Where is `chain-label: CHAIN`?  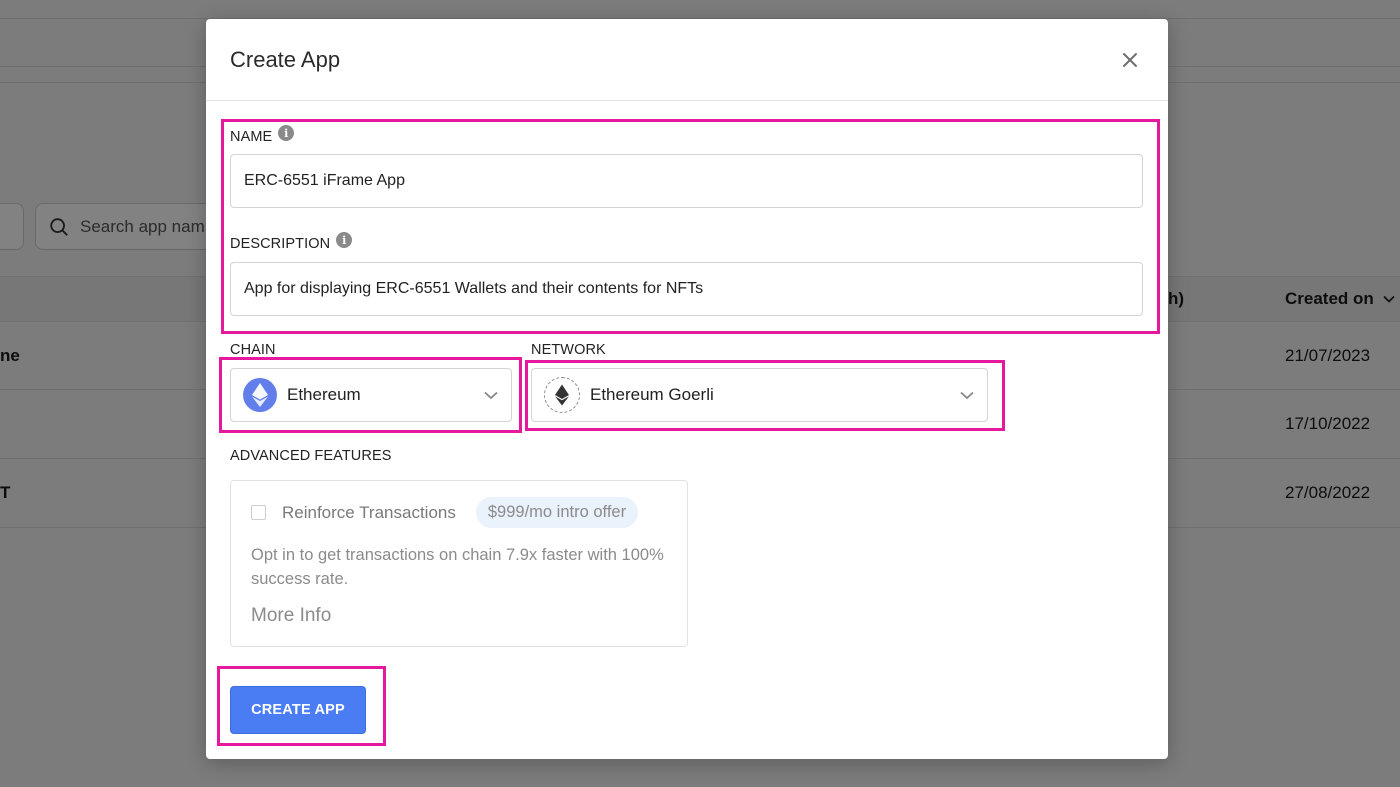 chain-label: CHAIN is located at coordinates (253, 350).